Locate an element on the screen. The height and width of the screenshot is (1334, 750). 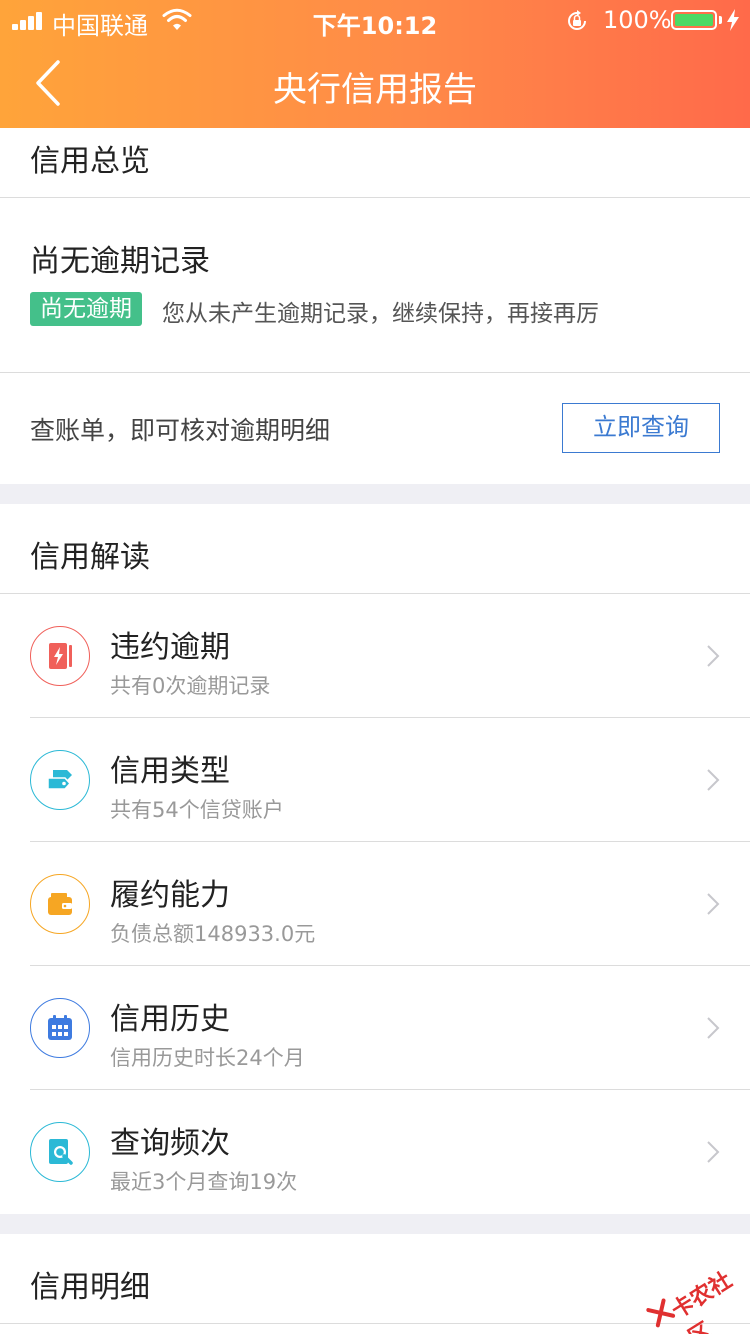
item-subtitle: 信用历史时长24个月 is located at coordinates (207, 1058).